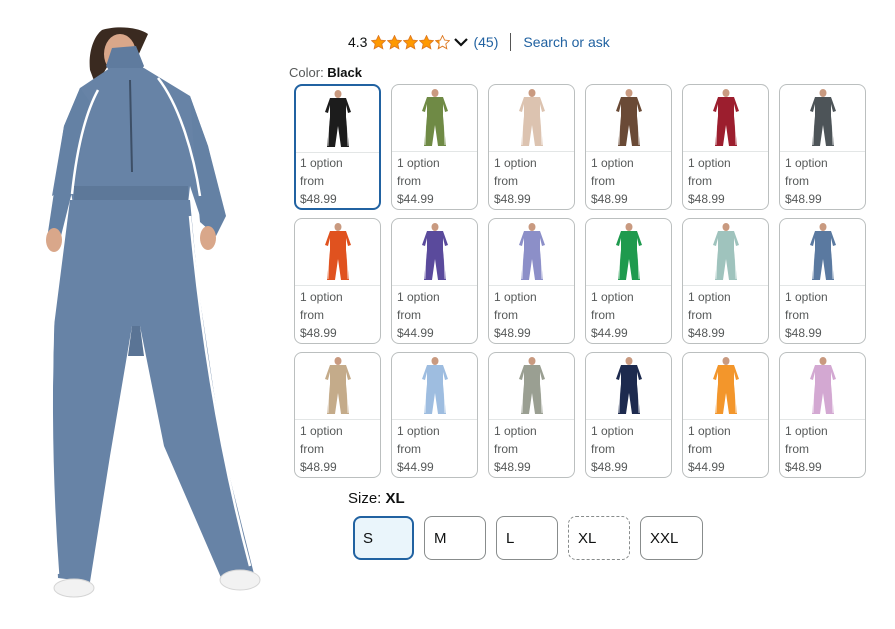 Image resolution: width=895 pixels, height=629 pixels. Describe the element at coordinates (587, 538) in the screenshot. I see `size-option-label: XL` at that location.